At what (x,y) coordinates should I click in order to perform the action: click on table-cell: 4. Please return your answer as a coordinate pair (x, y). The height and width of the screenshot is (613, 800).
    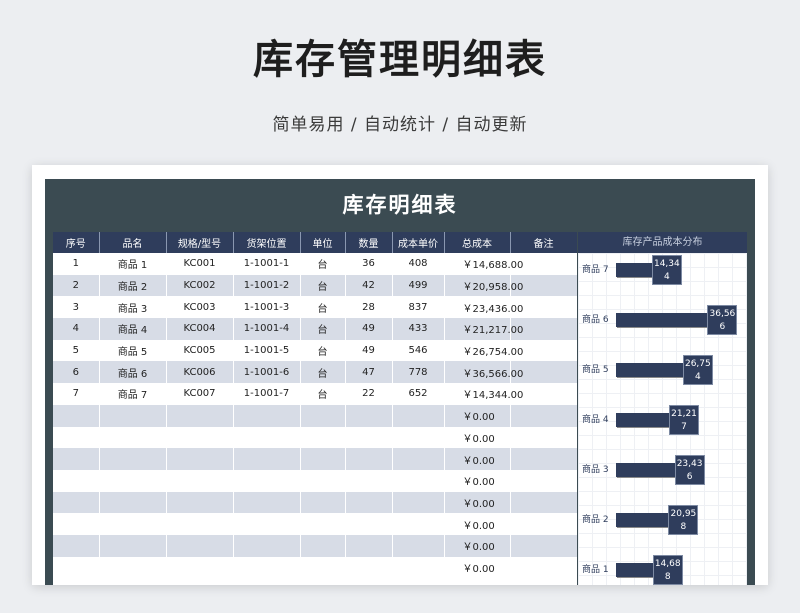
    Looking at the image, I should click on (76, 329).